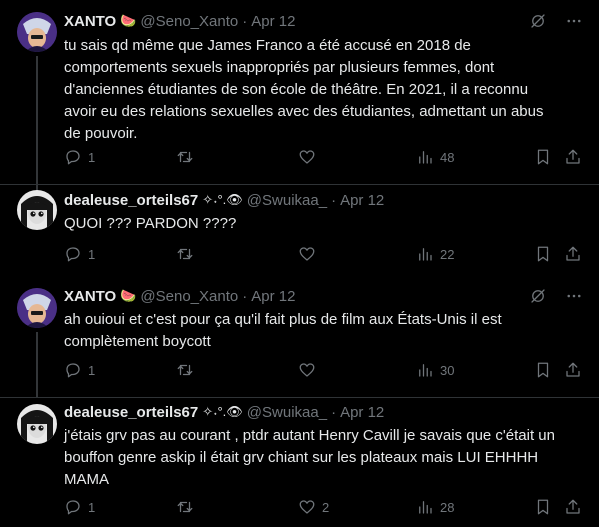 The height and width of the screenshot is (527, 599). What do you see at coordinates (447, 507) in the screenshot?
I see `views-count: 28` at bounding box center [447, 507].